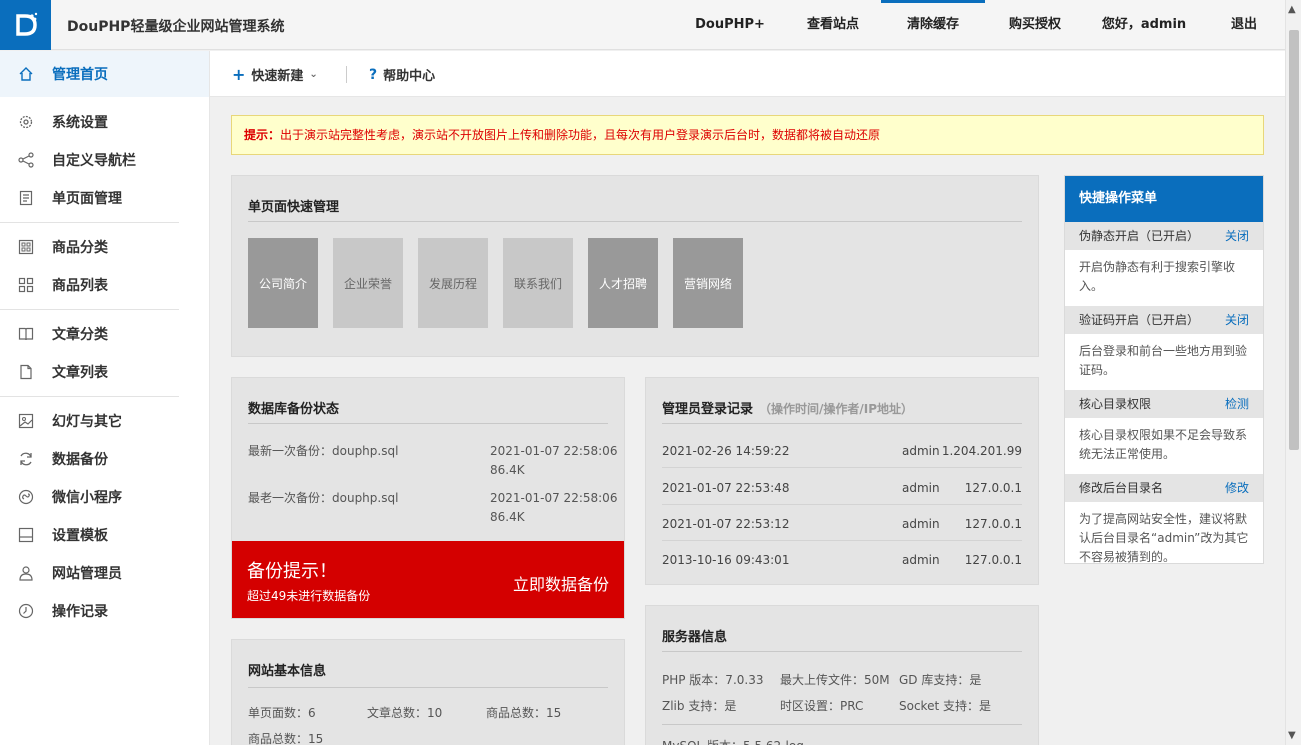  I want to click on sidebar-item-system-settings: 系统设置, so click(104, 122).